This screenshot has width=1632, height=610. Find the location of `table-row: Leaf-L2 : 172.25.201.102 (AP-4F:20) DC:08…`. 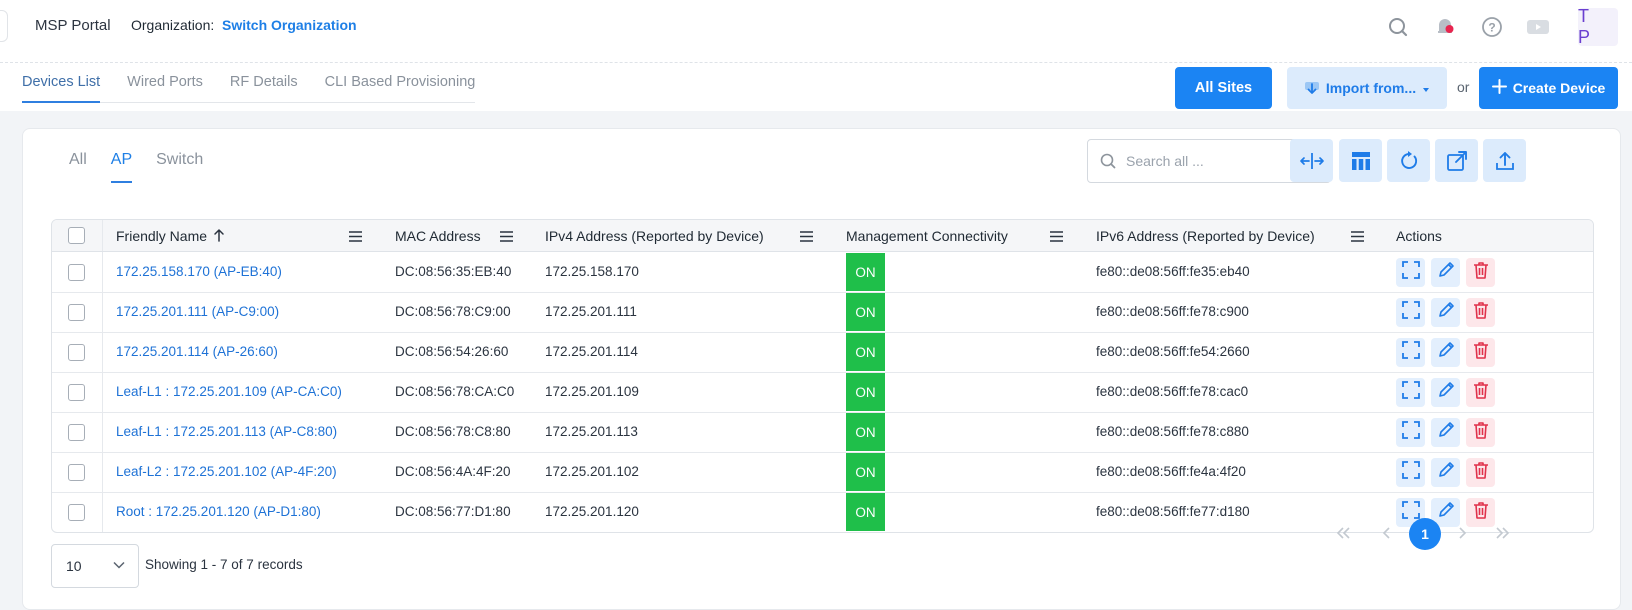

table-row: Leaf-L2 : 172.25.201.102 (AP-4F:20) DC:08… is located at coordinates (822, 472).